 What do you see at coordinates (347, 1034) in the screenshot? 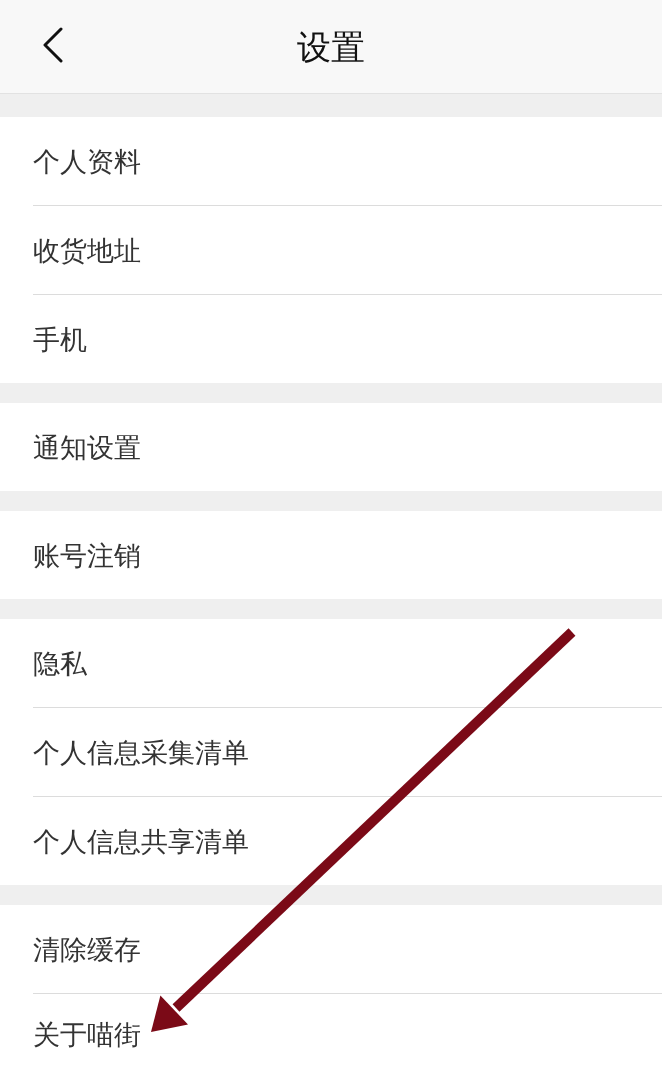
I see `settings-item: 关于喵街` at bounding box center [347, 1034].